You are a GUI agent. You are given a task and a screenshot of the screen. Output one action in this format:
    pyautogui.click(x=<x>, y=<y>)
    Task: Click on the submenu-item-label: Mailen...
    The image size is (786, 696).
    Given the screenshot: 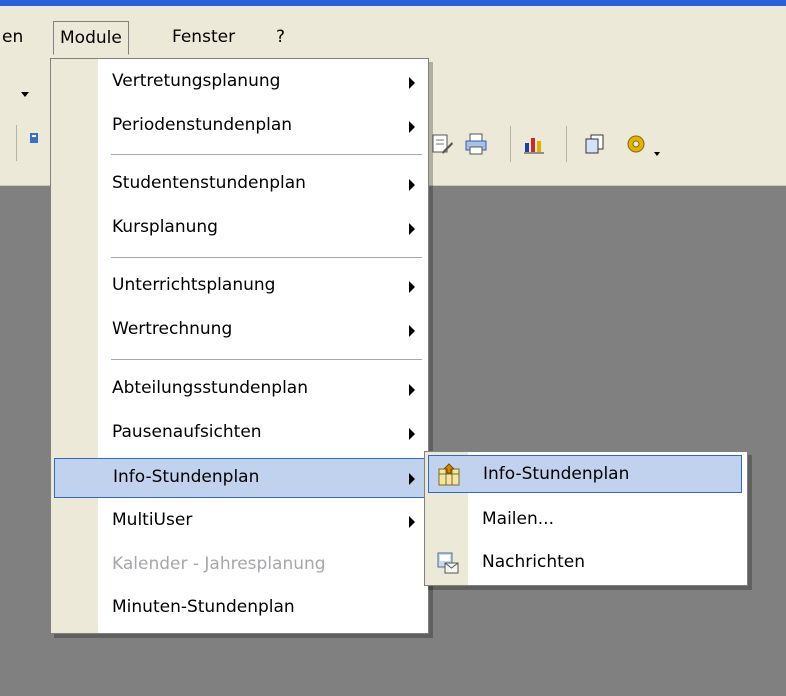 What is the action you would take?
    pyautogui.click(x=518, y=519)
    